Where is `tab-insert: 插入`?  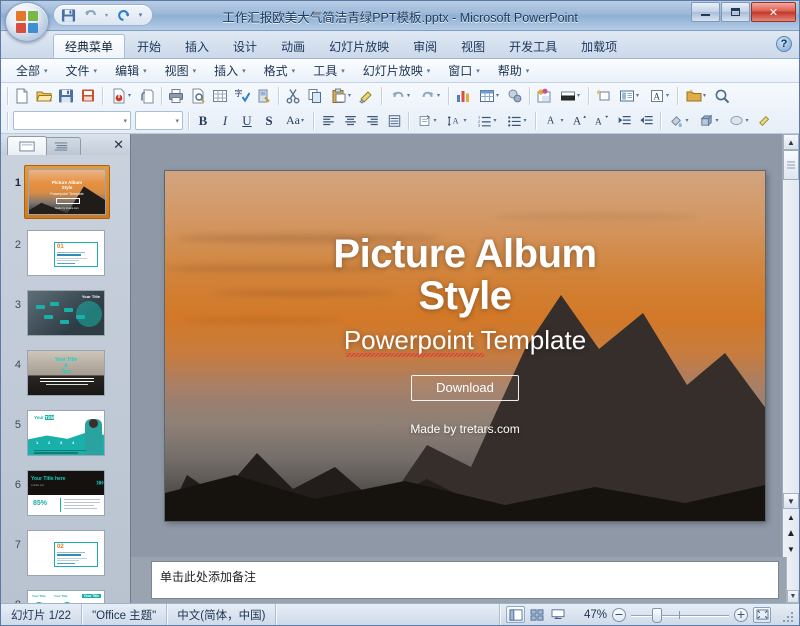
tab-insert: 插入 is located at coordinates (197, 46).